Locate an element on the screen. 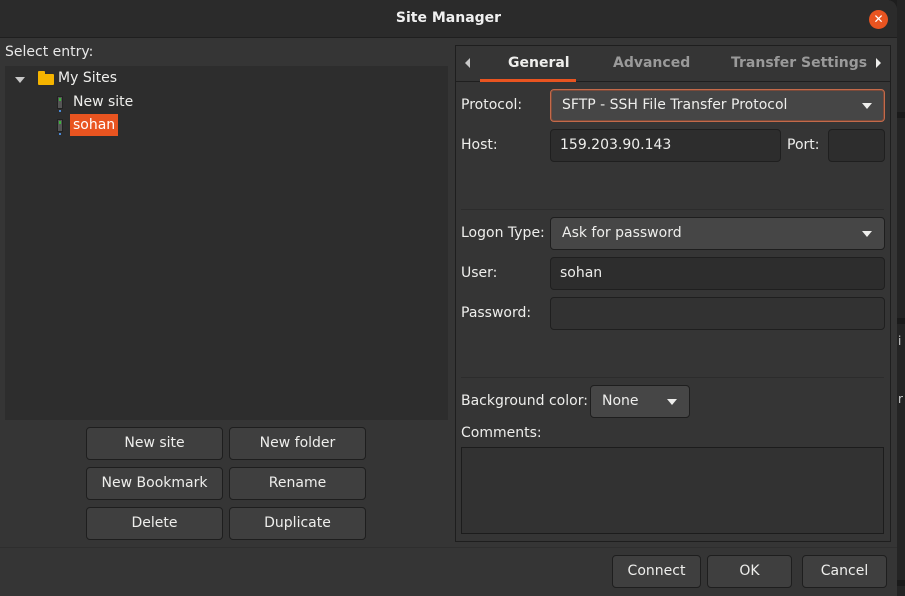  delete-button: Delete is located at coordinates (154, 523).